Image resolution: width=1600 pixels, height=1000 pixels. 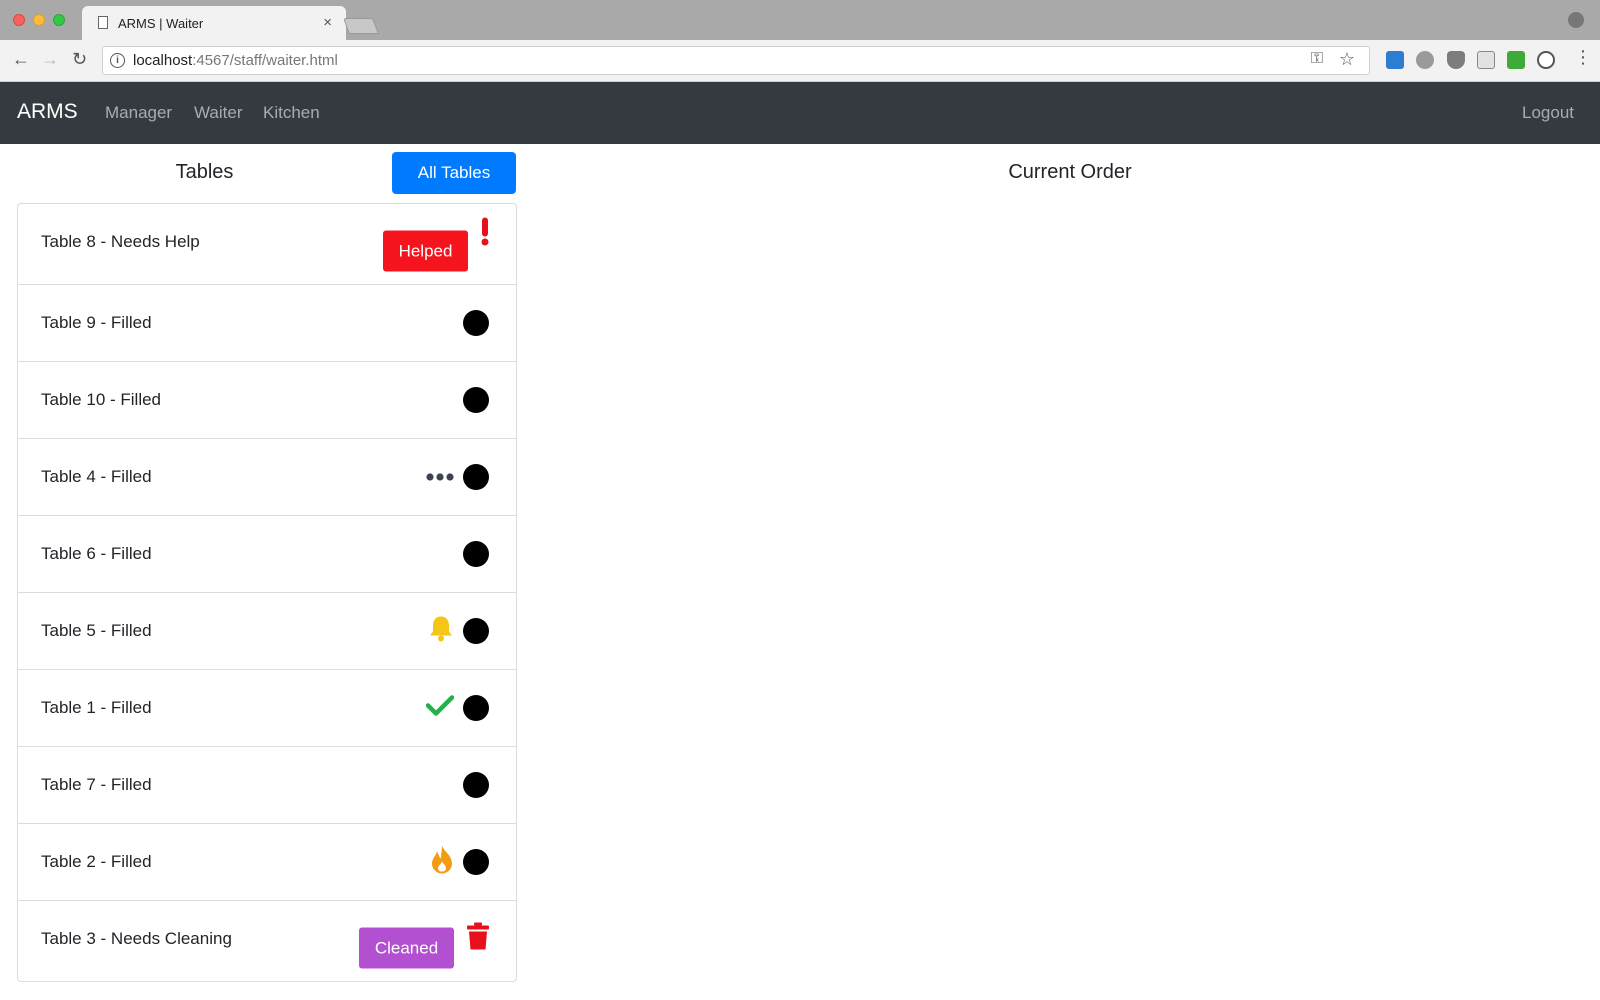 What do you see at coordinates (442, 862) in the screenshot?
I see `flame-icon` at bounding box center [442, 862].